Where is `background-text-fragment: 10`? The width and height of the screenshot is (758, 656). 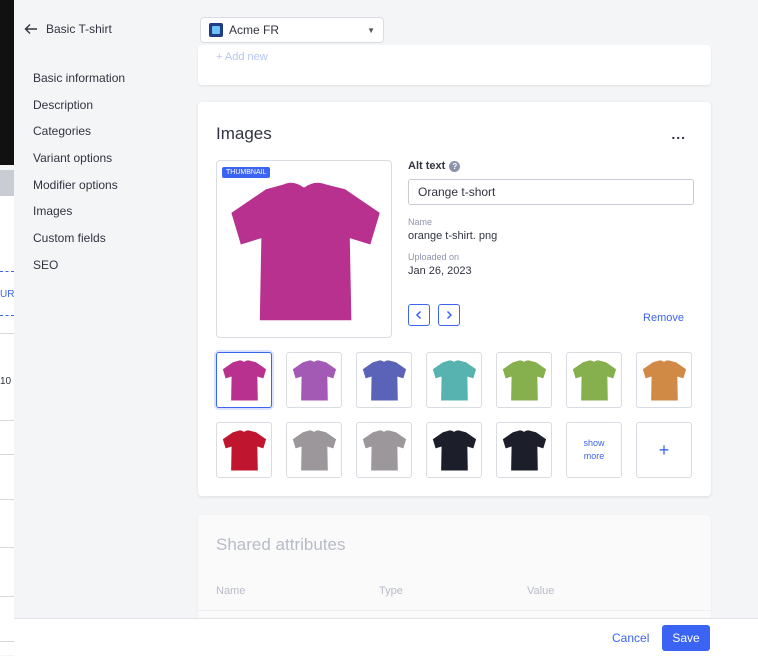
background-text-fragment: 10 is located at coordinates (6, 381).